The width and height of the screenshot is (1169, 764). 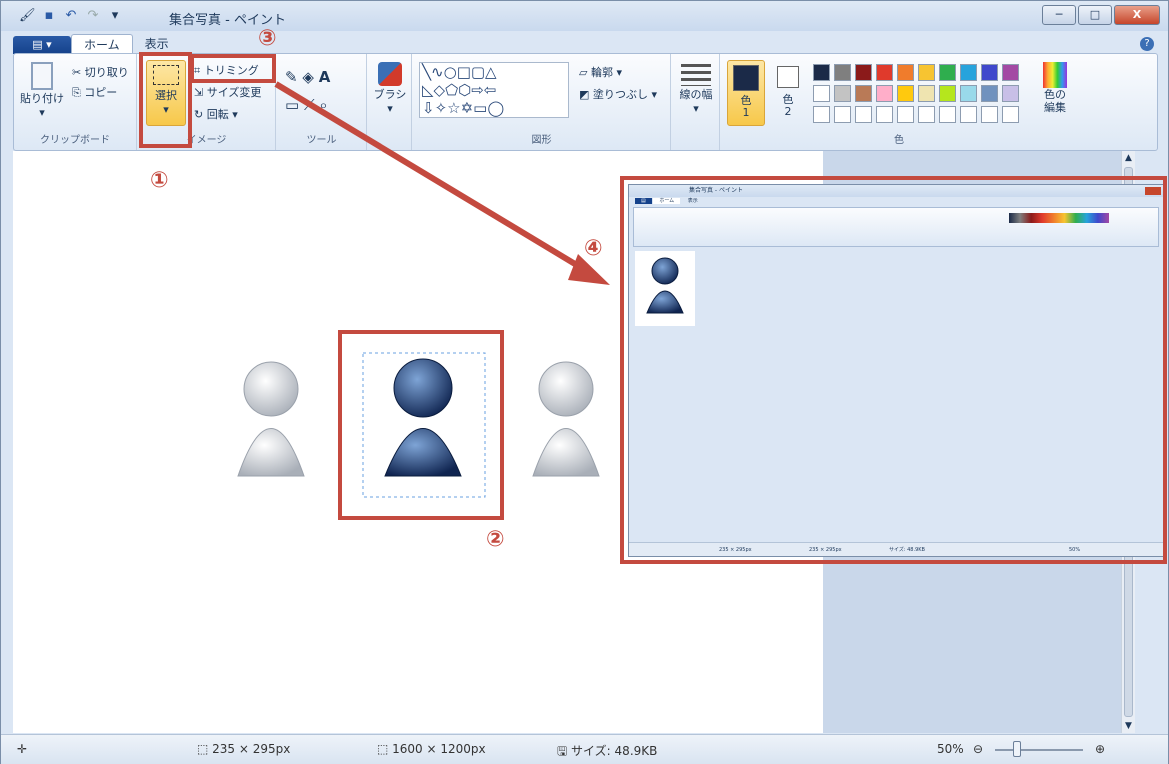 I want to click on annotation-number-1: ①, so click(x=159, y=180).